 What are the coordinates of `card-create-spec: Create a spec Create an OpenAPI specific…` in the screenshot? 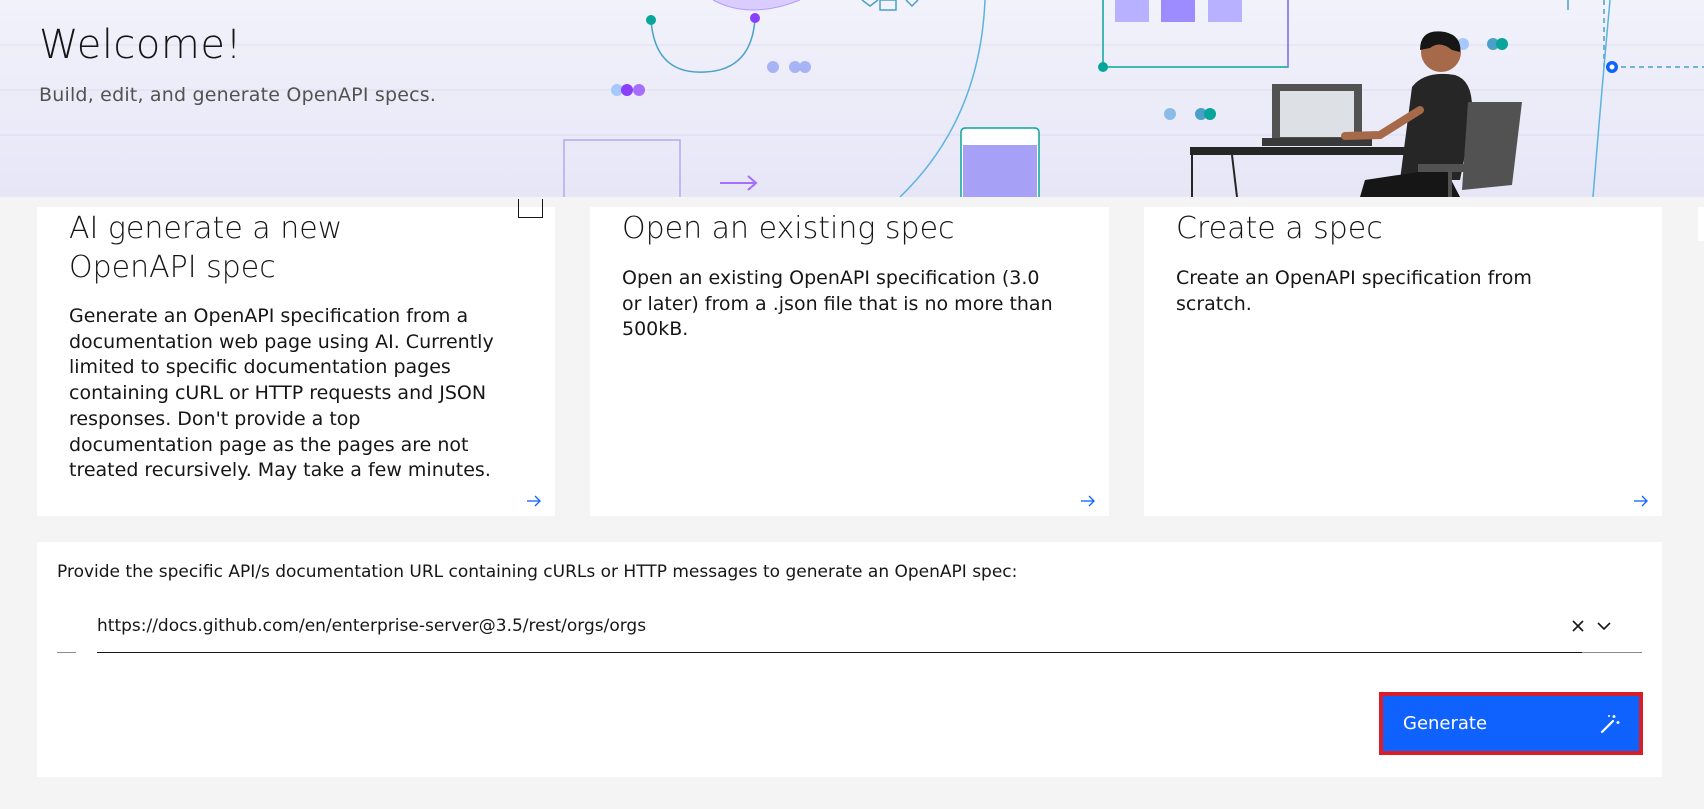 It's located at (1403, 361).